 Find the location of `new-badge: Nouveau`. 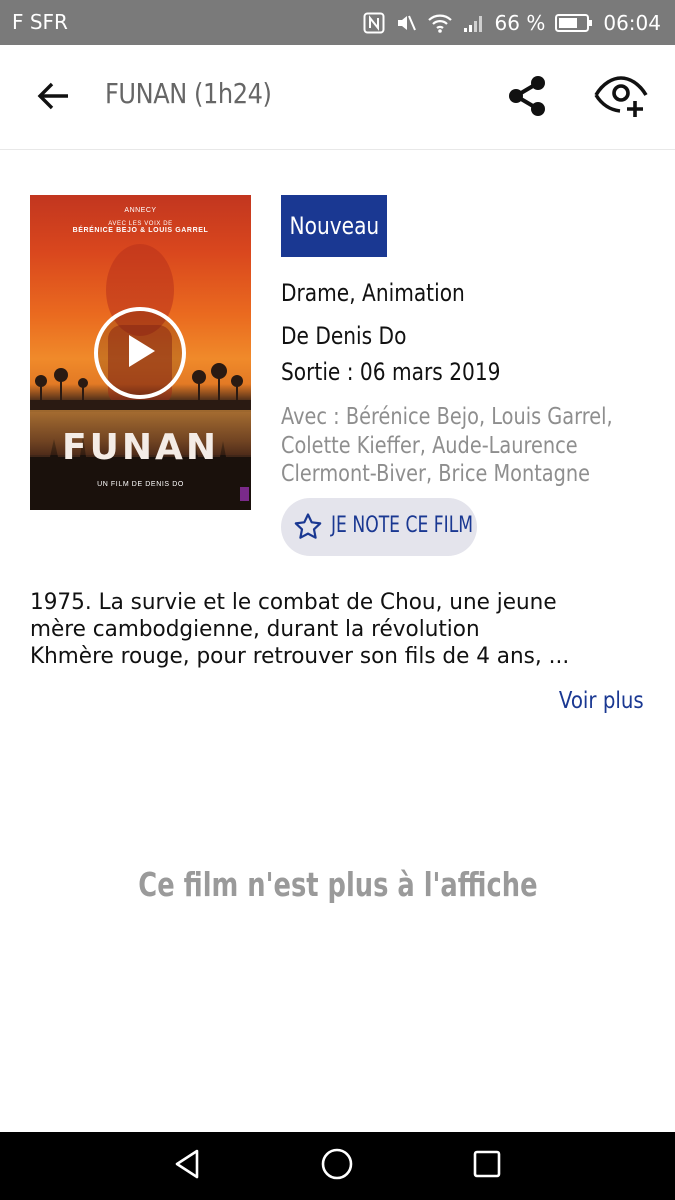

new-badge: Nouveau is located at coordinates (334, 226).